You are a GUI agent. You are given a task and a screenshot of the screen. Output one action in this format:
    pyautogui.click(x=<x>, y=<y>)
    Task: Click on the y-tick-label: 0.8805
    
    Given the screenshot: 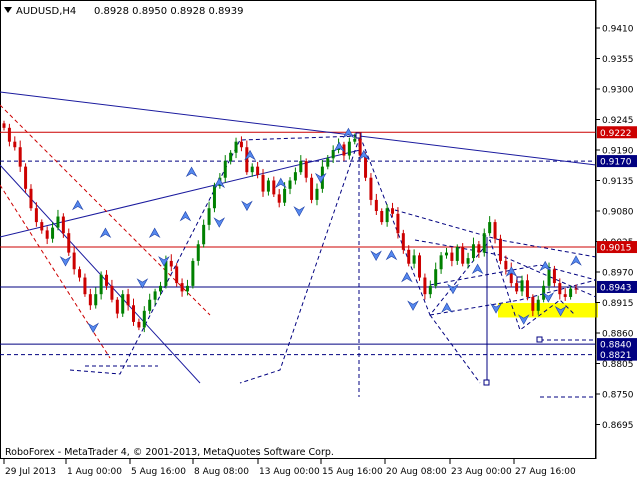 What is the action you would take?
    pyautogui.click(x=618, y=365)
    